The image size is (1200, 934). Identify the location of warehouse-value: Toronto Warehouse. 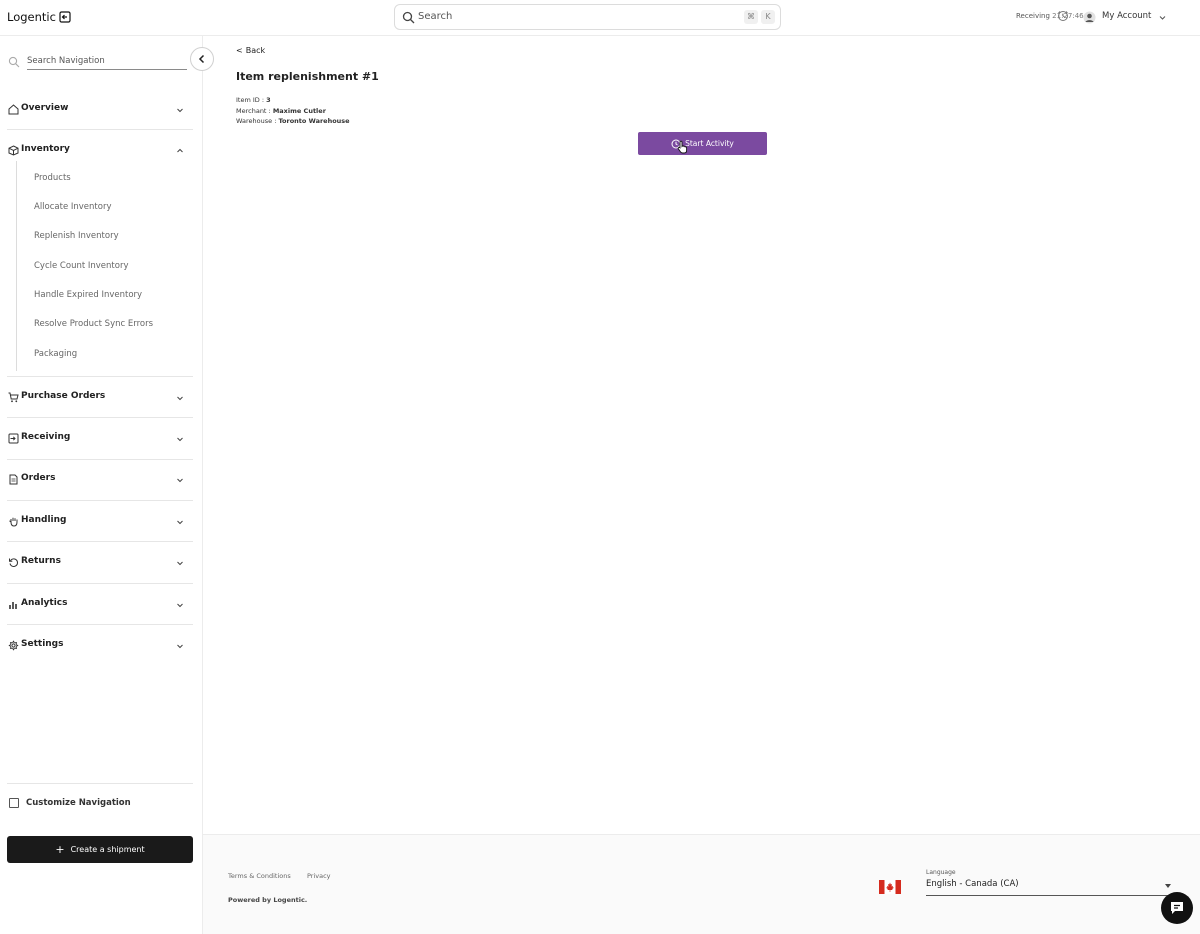
(314, 121).